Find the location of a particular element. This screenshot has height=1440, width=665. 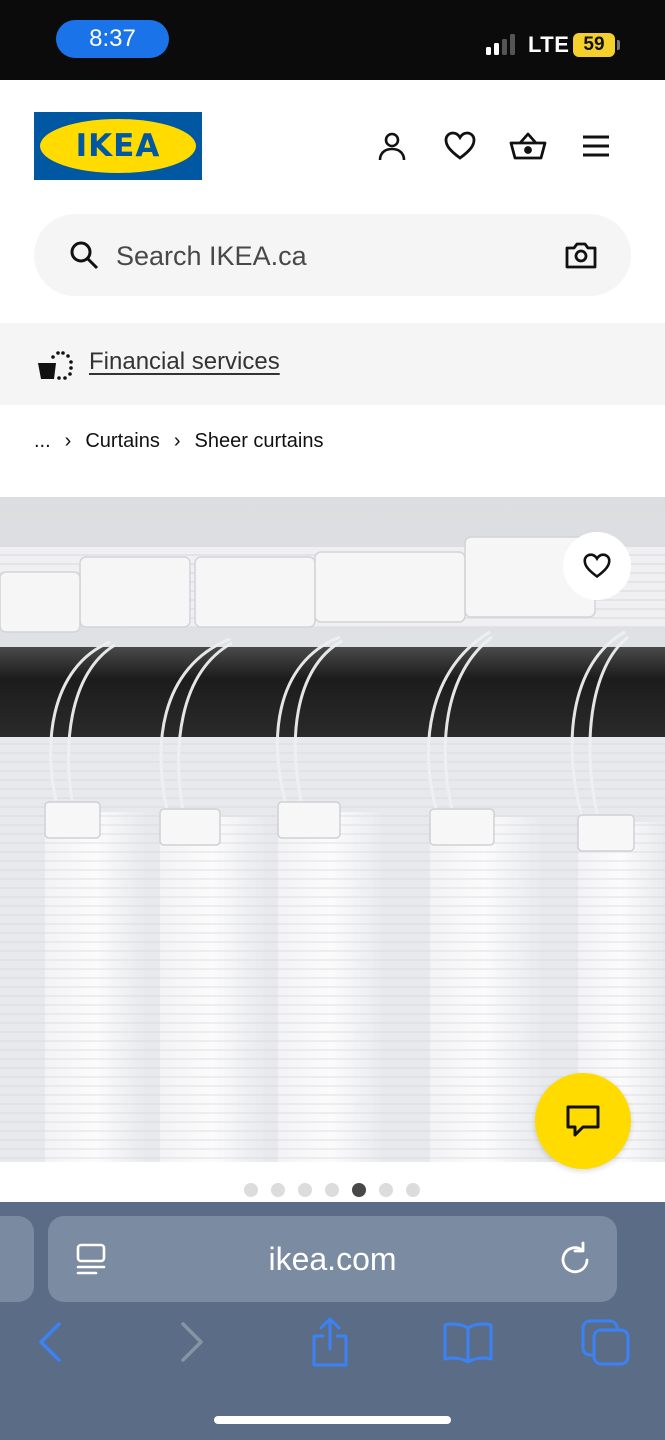

search-input: Search IKEA.ca is located at coordinates (211, 255).